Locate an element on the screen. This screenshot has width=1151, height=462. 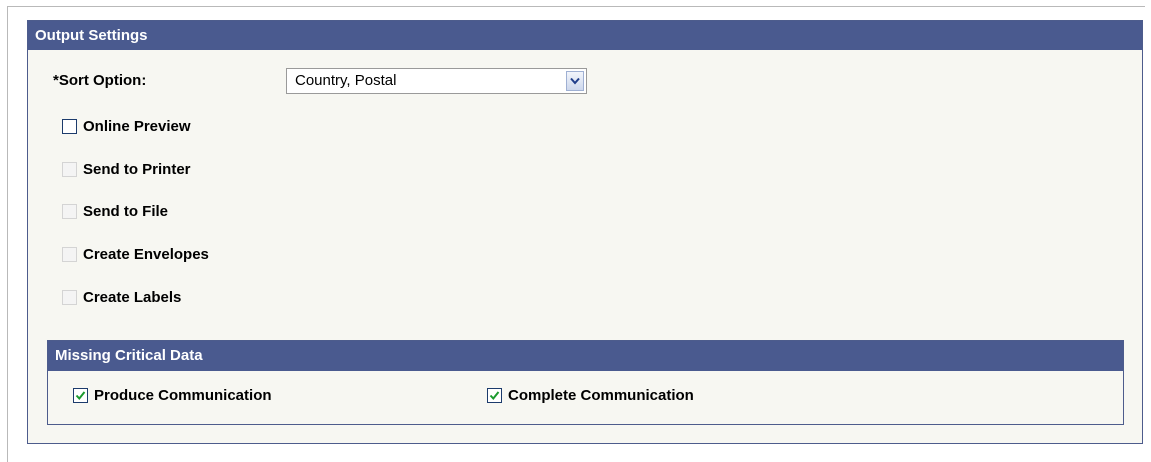
chevron-down-icon is located at coordinates (575, 81).